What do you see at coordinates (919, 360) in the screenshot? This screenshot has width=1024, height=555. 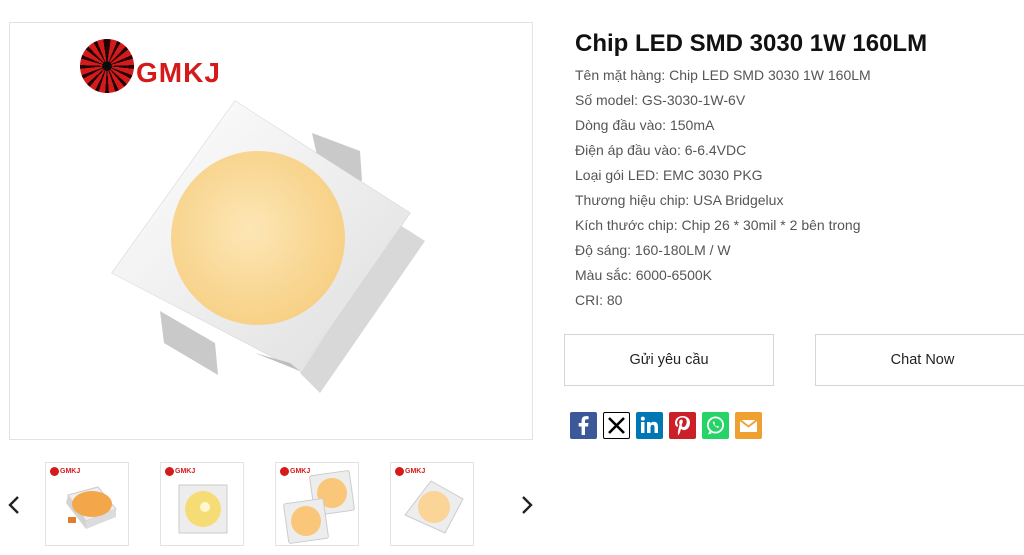 I see `chat-now-button: Chat Now` at bounding box center [919, 360].